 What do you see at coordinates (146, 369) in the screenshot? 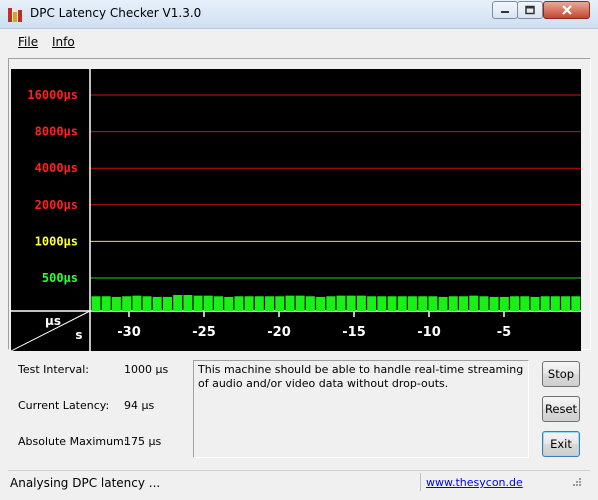
I see `test-interval-value: 1000 µs` at bounding box center [146, 369].